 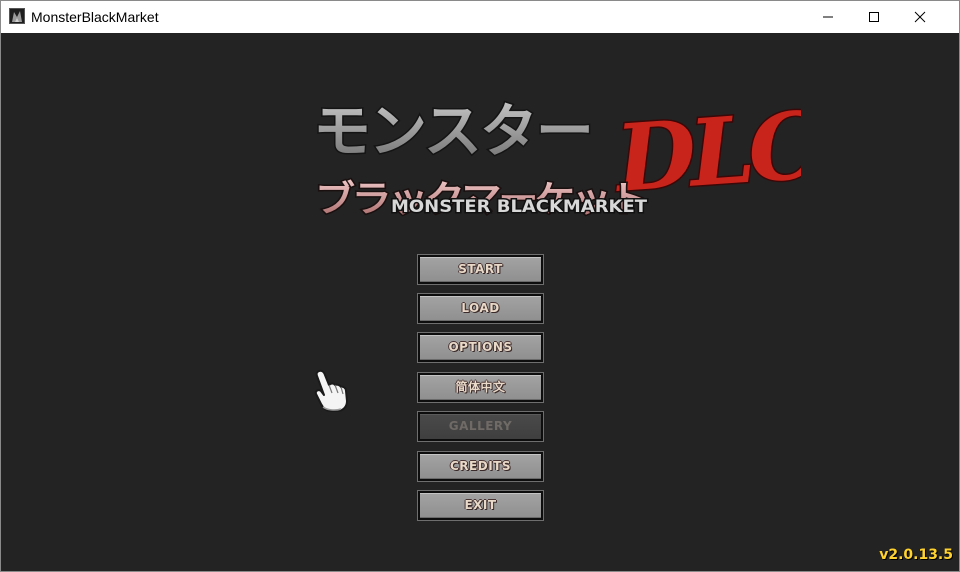 I want to click on gallery-button: GALLERY, so click(x=480, y=426).